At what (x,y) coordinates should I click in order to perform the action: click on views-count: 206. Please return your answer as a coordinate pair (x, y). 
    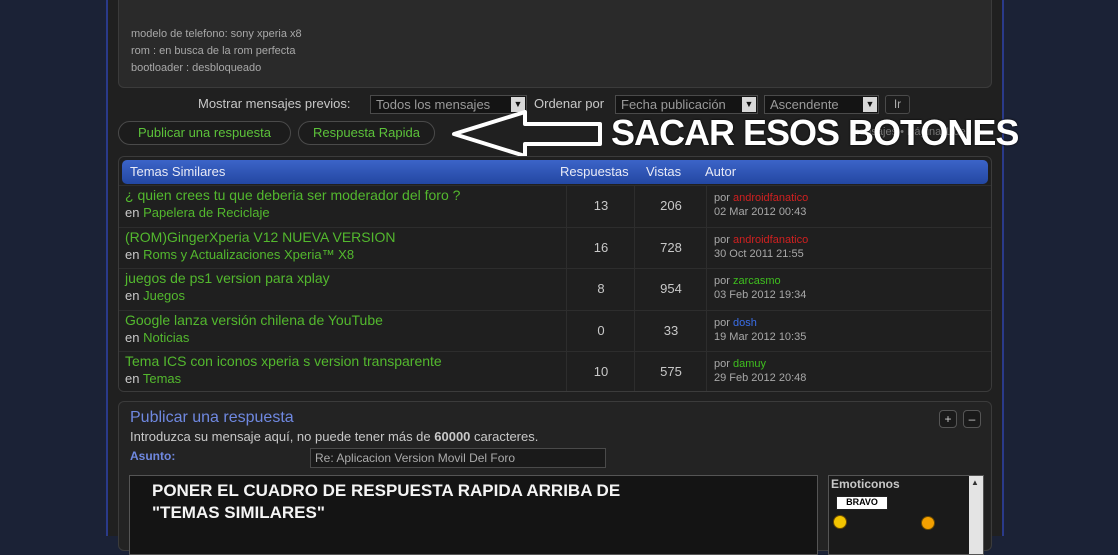
    Looking at the image, I should click on (670, 206).